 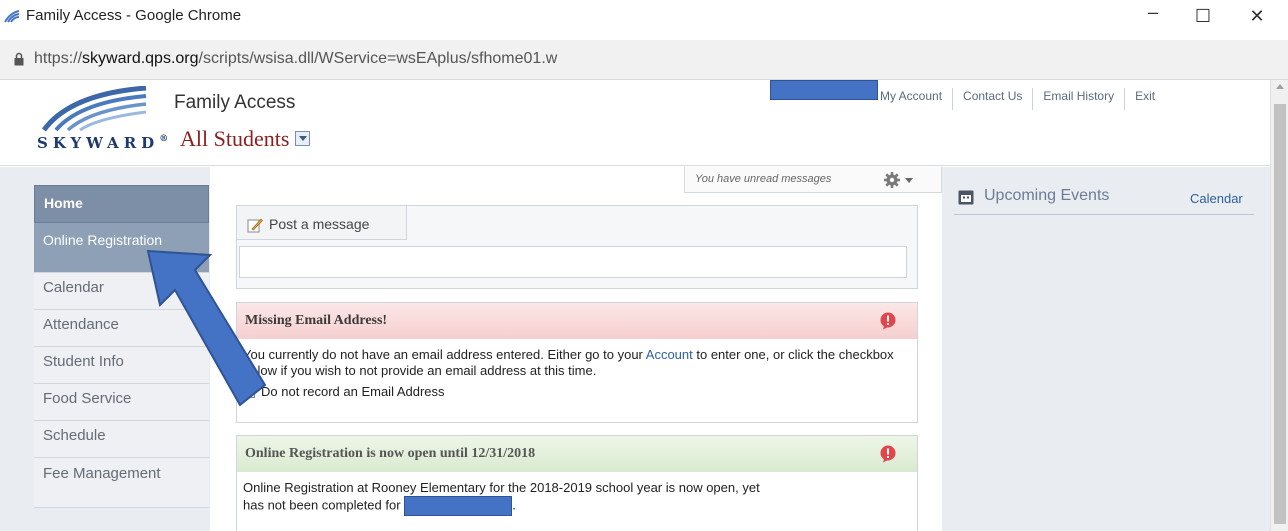 I want to click on scroll-up-arrow-icon, so click(x=1280, y=86).